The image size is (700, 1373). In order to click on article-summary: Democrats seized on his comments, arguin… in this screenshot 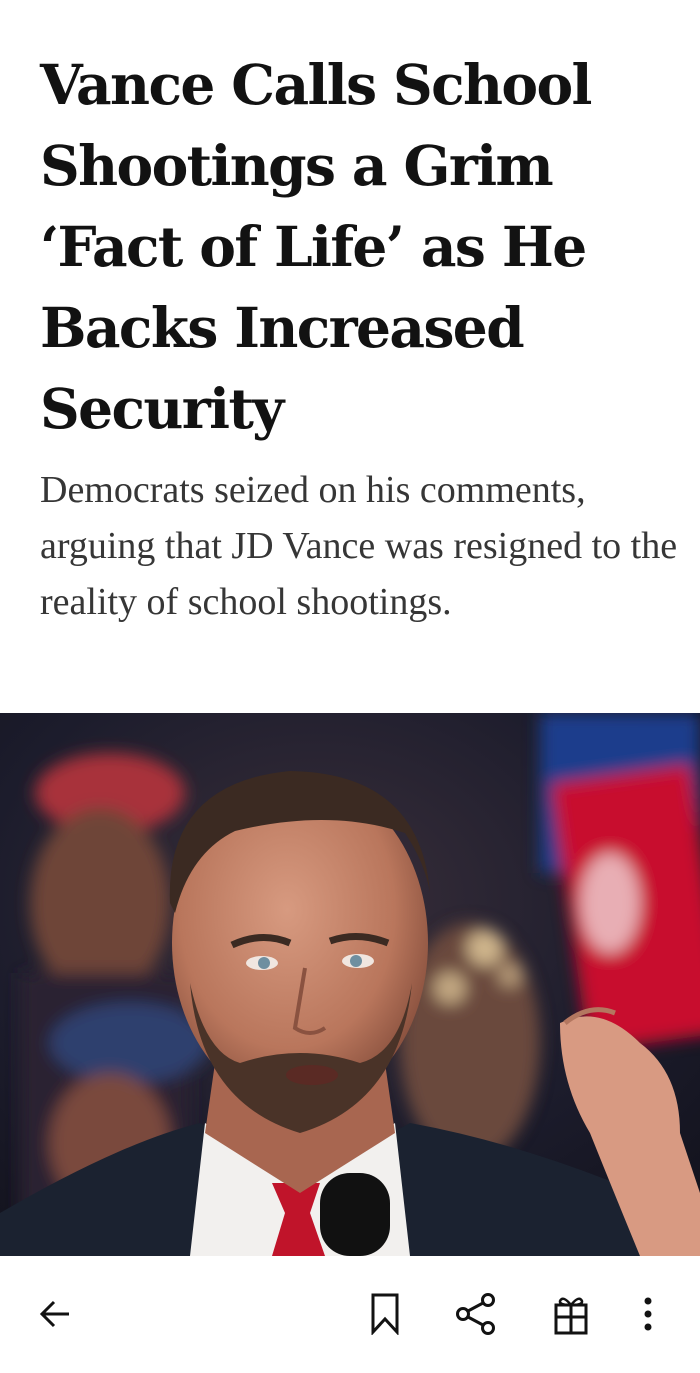, I will do `click(359, 546)`.